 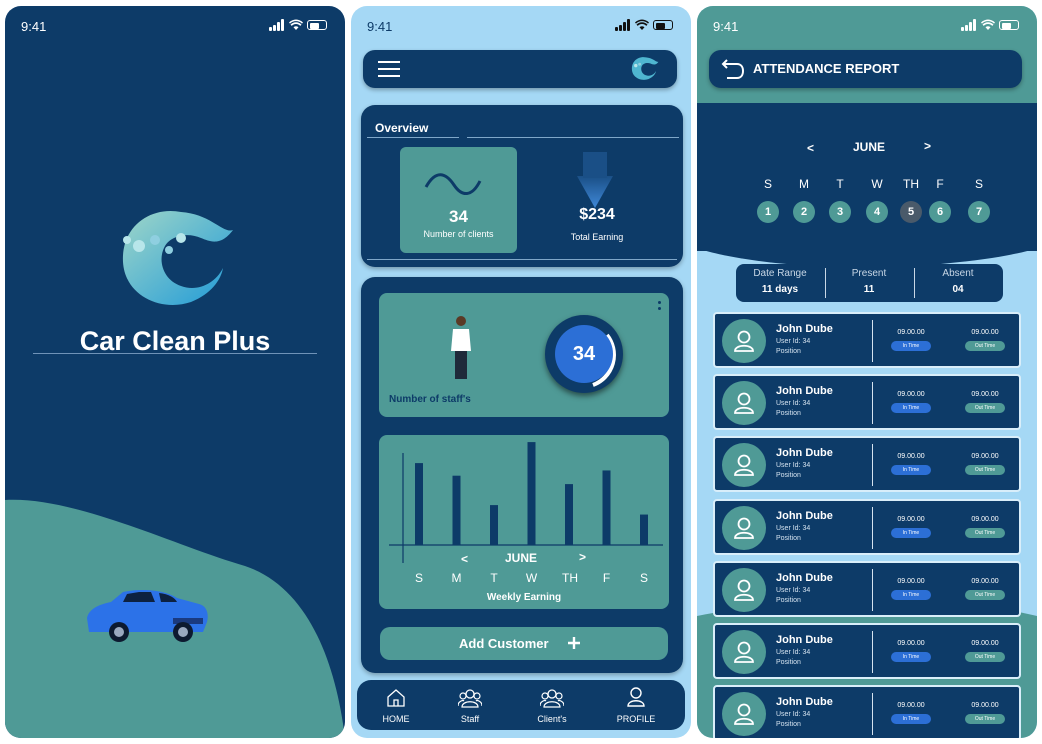 I want to click on day-name: F, so click(x=940, y=184).